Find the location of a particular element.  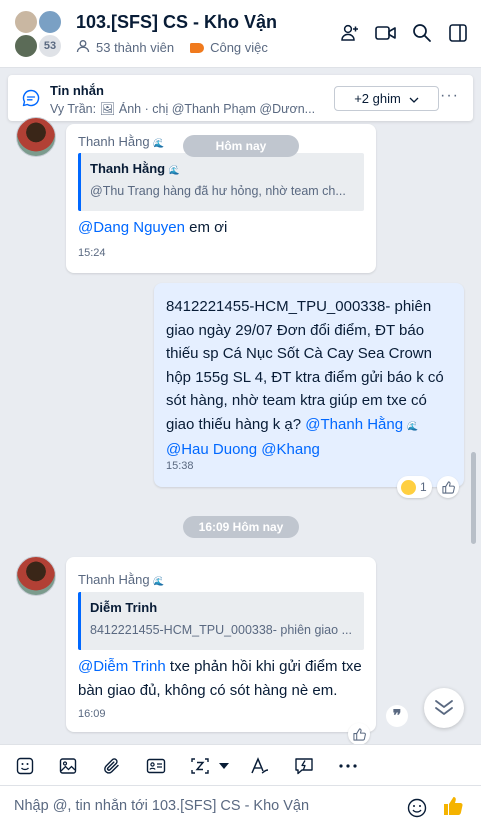

message-time: 15:38 is located at coordinates (180, 466).